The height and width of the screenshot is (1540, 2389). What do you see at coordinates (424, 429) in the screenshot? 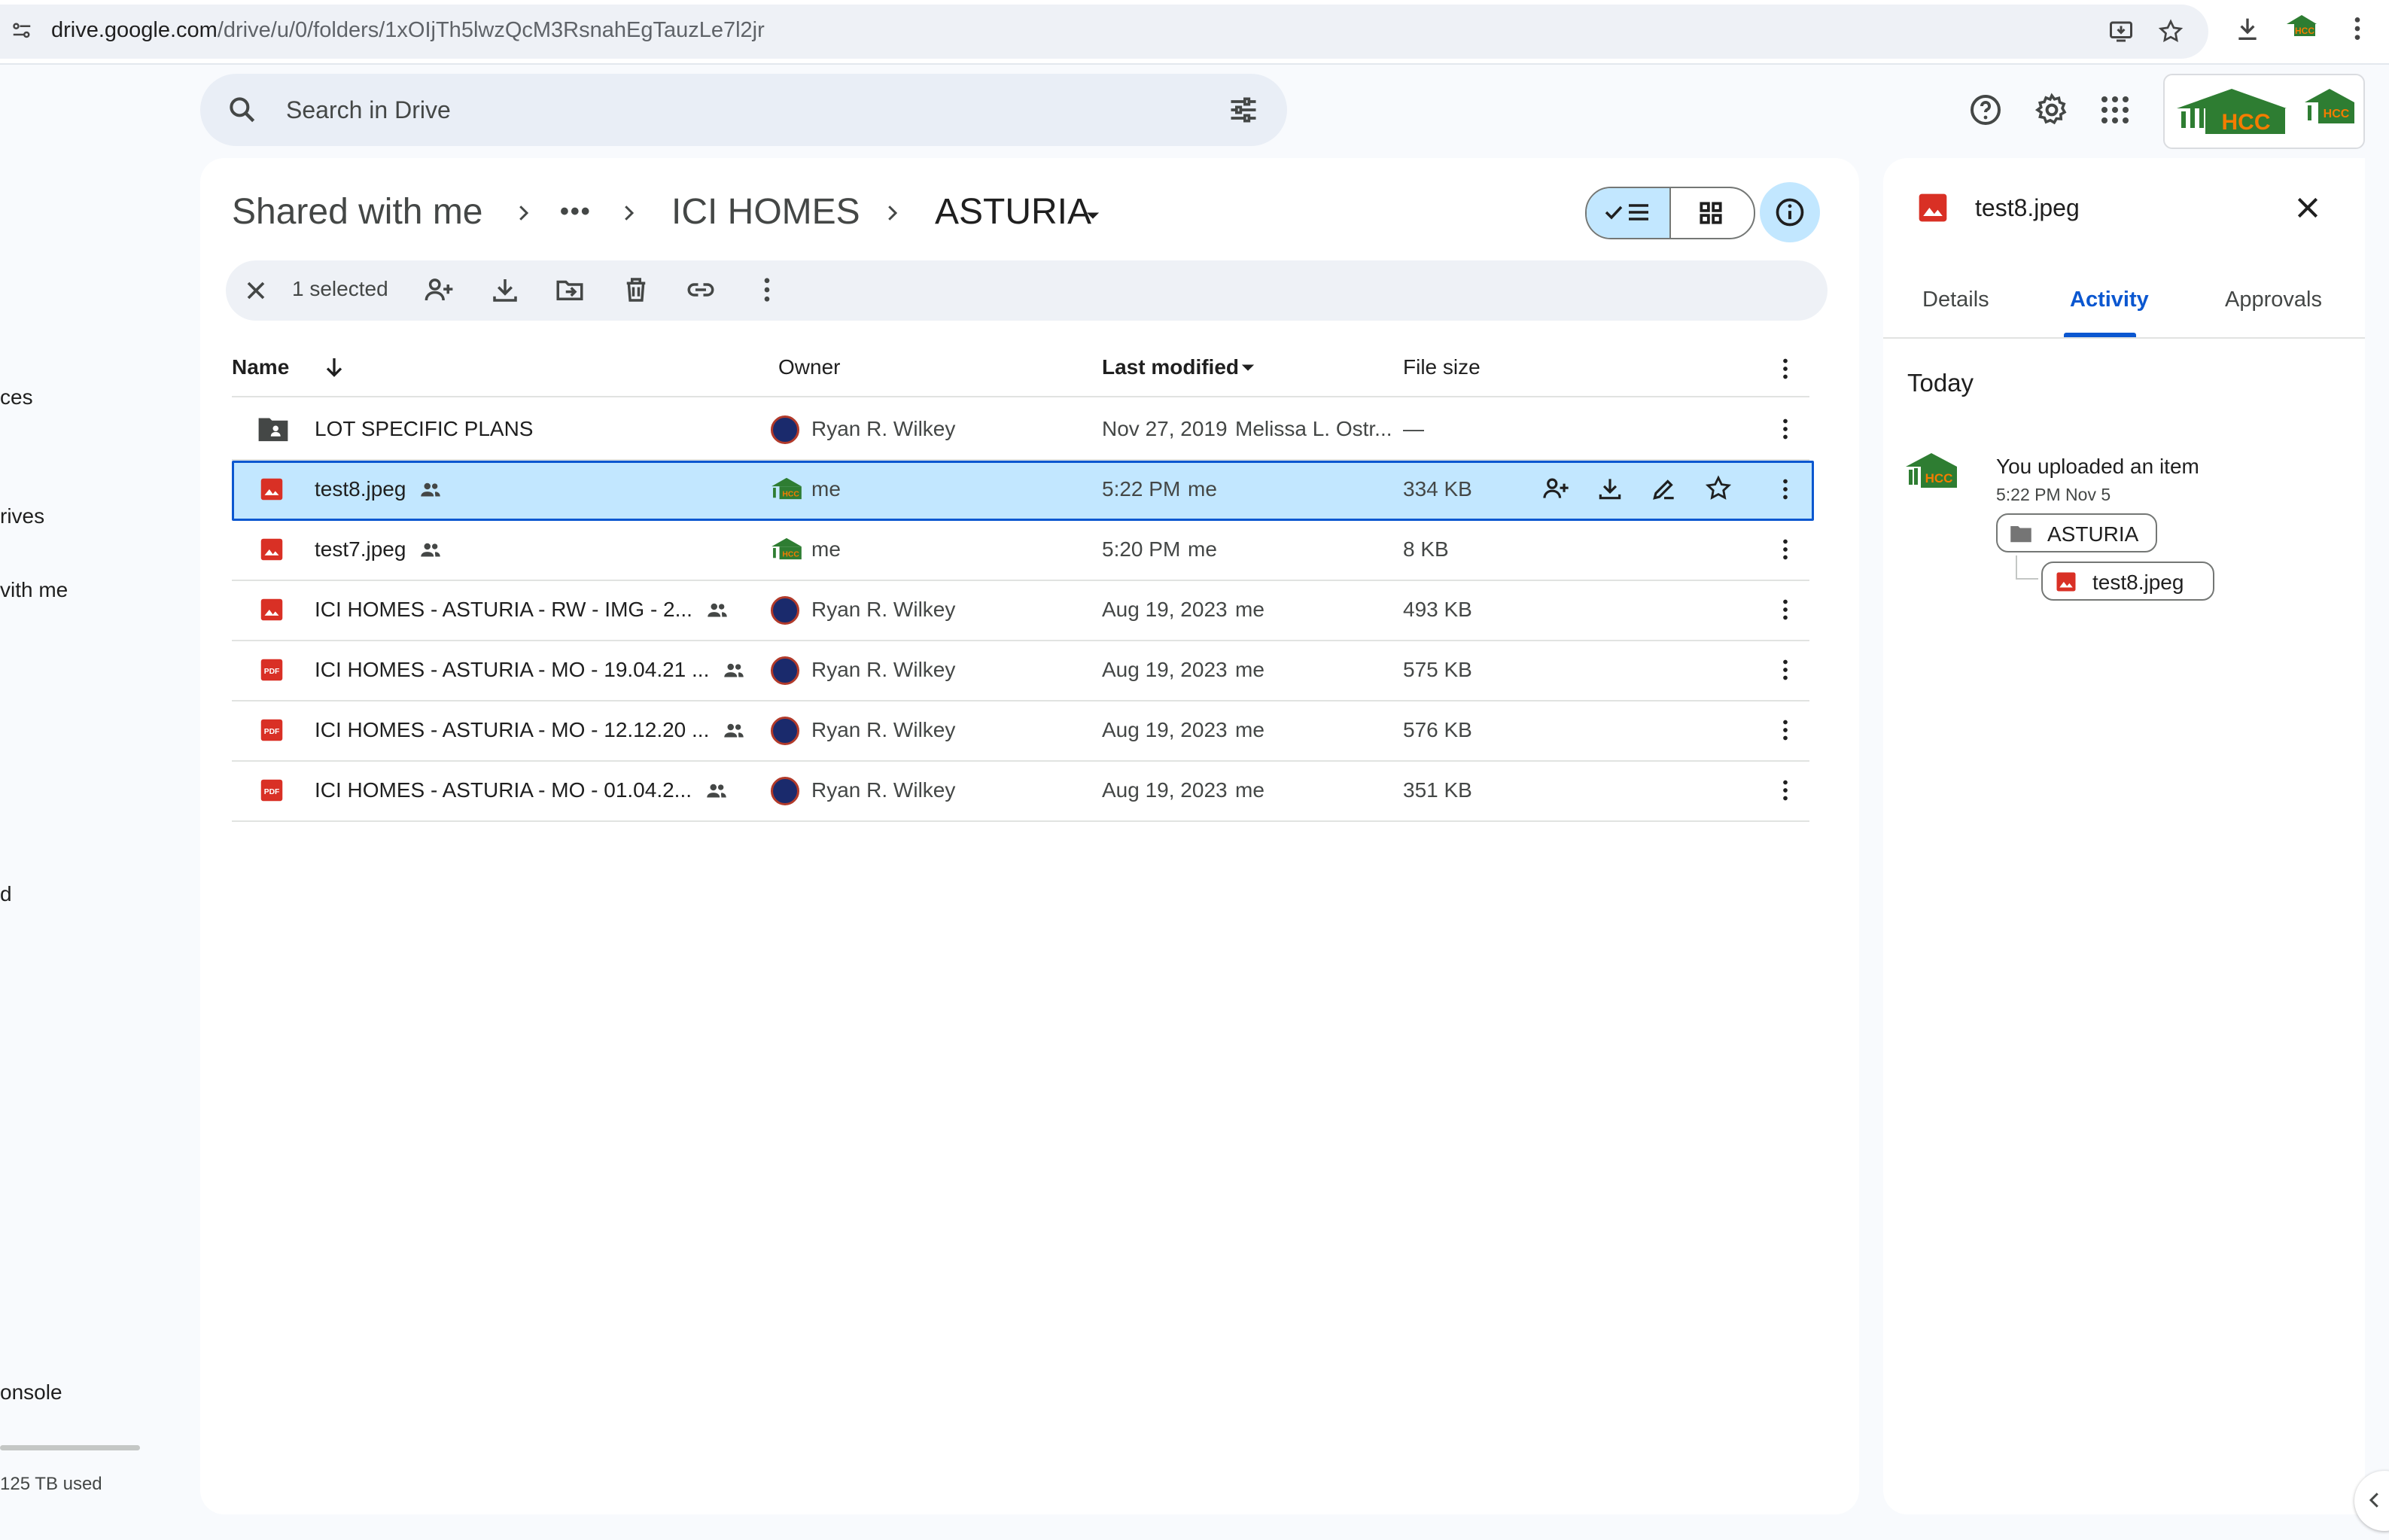
I see `file-name: LOT SPECIFIC PLANS` at bounding box center [424, 429].